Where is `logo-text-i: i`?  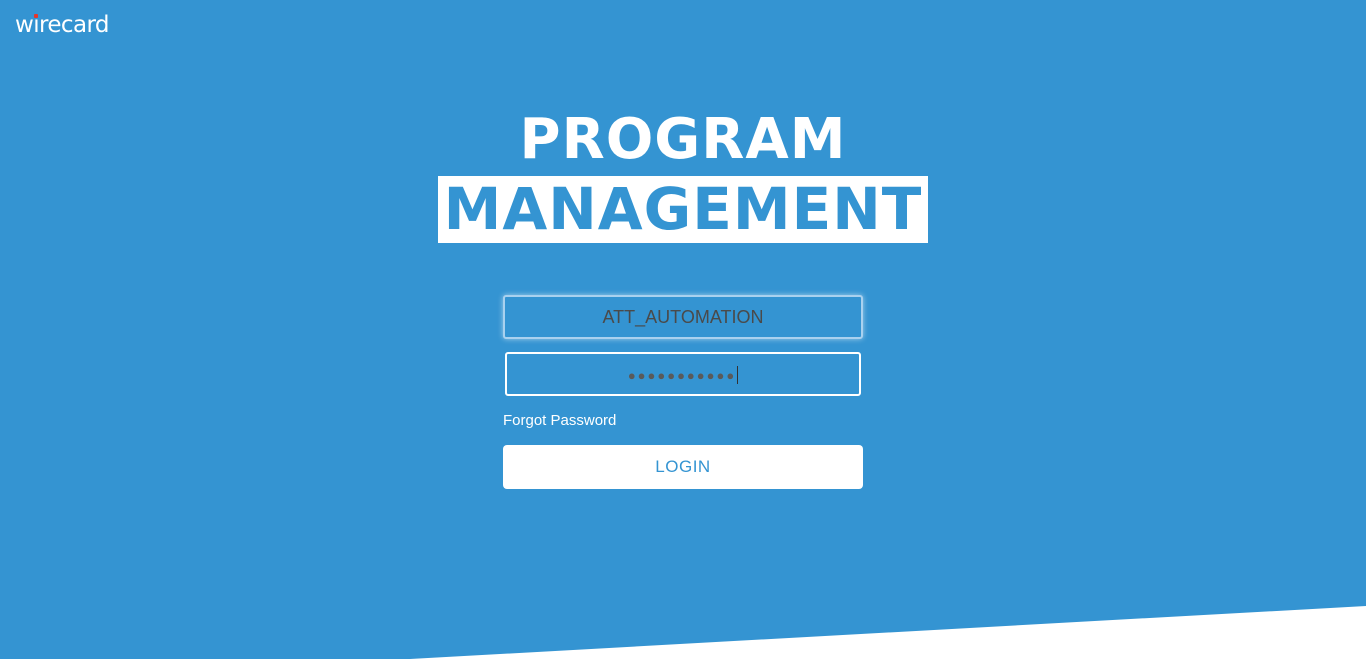 logo-text-i: i is located at coordinates (36, 25).